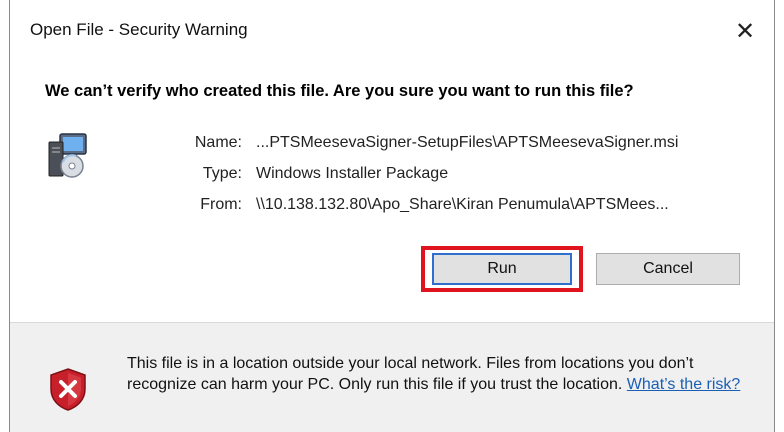  What do you see at coordinates (68, 389) in the screenshot?
I see `security-shield-icon` at bounding box center [68, 389].